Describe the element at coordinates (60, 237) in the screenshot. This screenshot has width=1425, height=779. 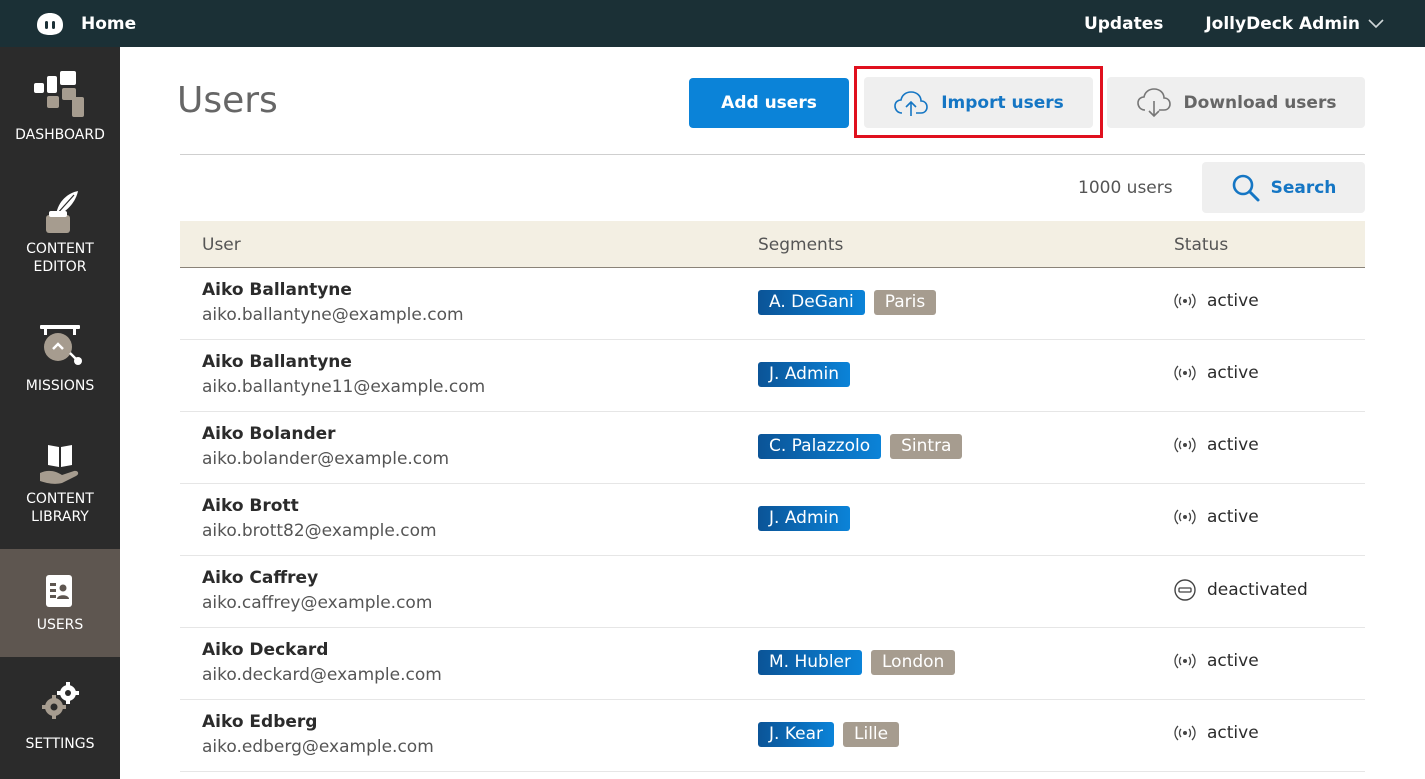
I see `sidebar-item-content-editor: CONTENT EDITOR` at that location.